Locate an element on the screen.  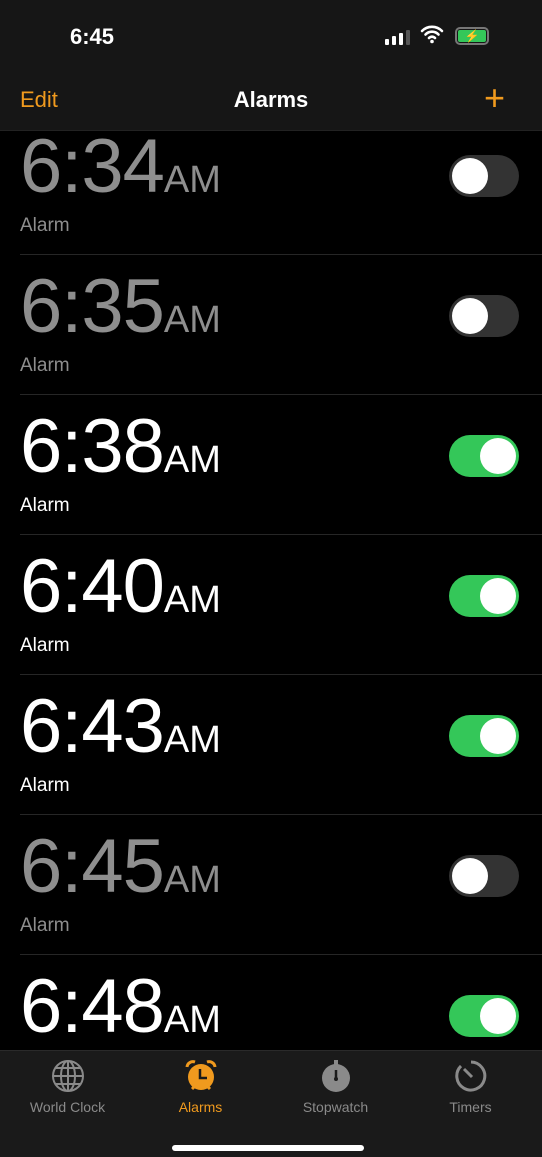
alarm-row: 6:38AM Alarm is located at coordinates (281, 465).